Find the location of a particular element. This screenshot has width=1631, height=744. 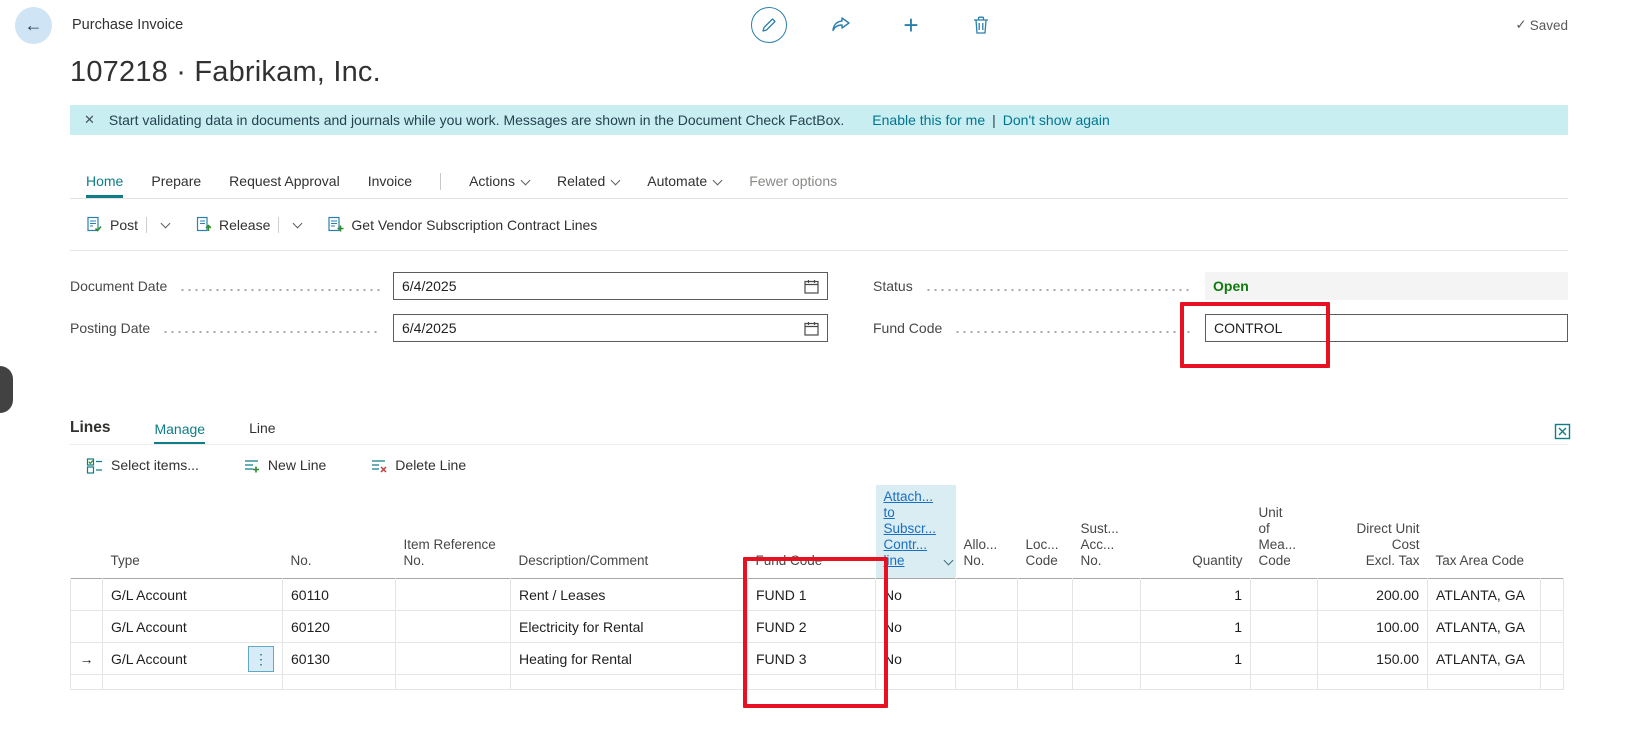

cell-no is located at coordinates (339, 682).